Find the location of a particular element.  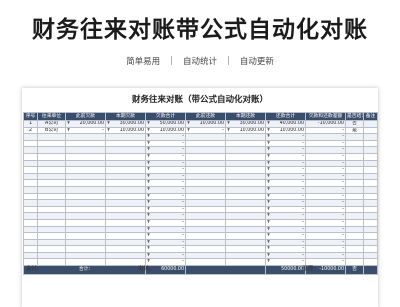

cell-value: 30,000.00 is located at coordinates (251, 123).